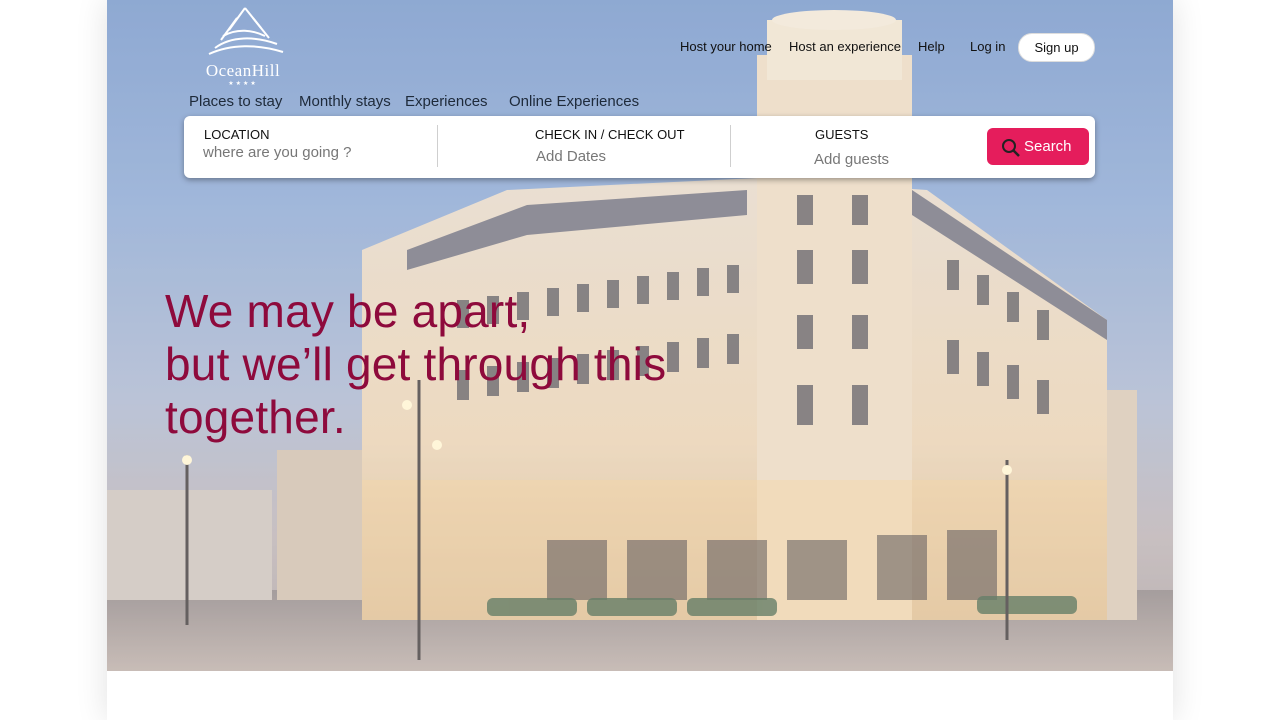 Image resolution: width=1280 pixels, height=720 pixels. Describe the element at coordinates (842, 134) in the screenshot. I see `guests-label: GUESTS` at that location.